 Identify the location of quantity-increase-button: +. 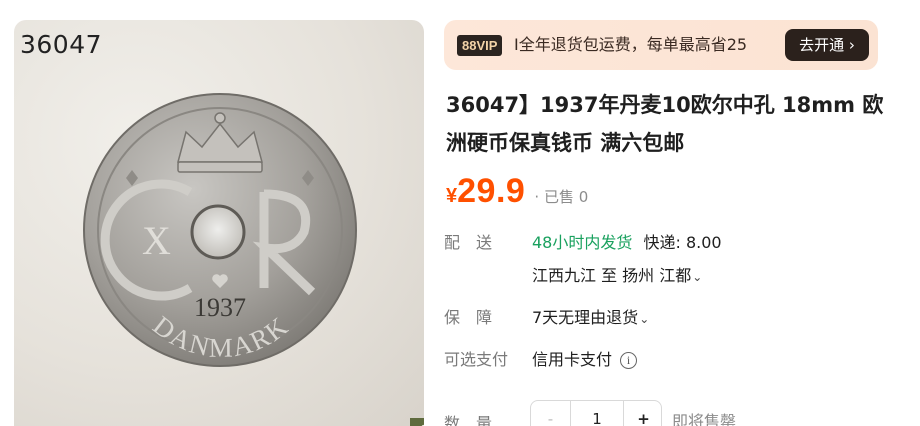
(642, 413).